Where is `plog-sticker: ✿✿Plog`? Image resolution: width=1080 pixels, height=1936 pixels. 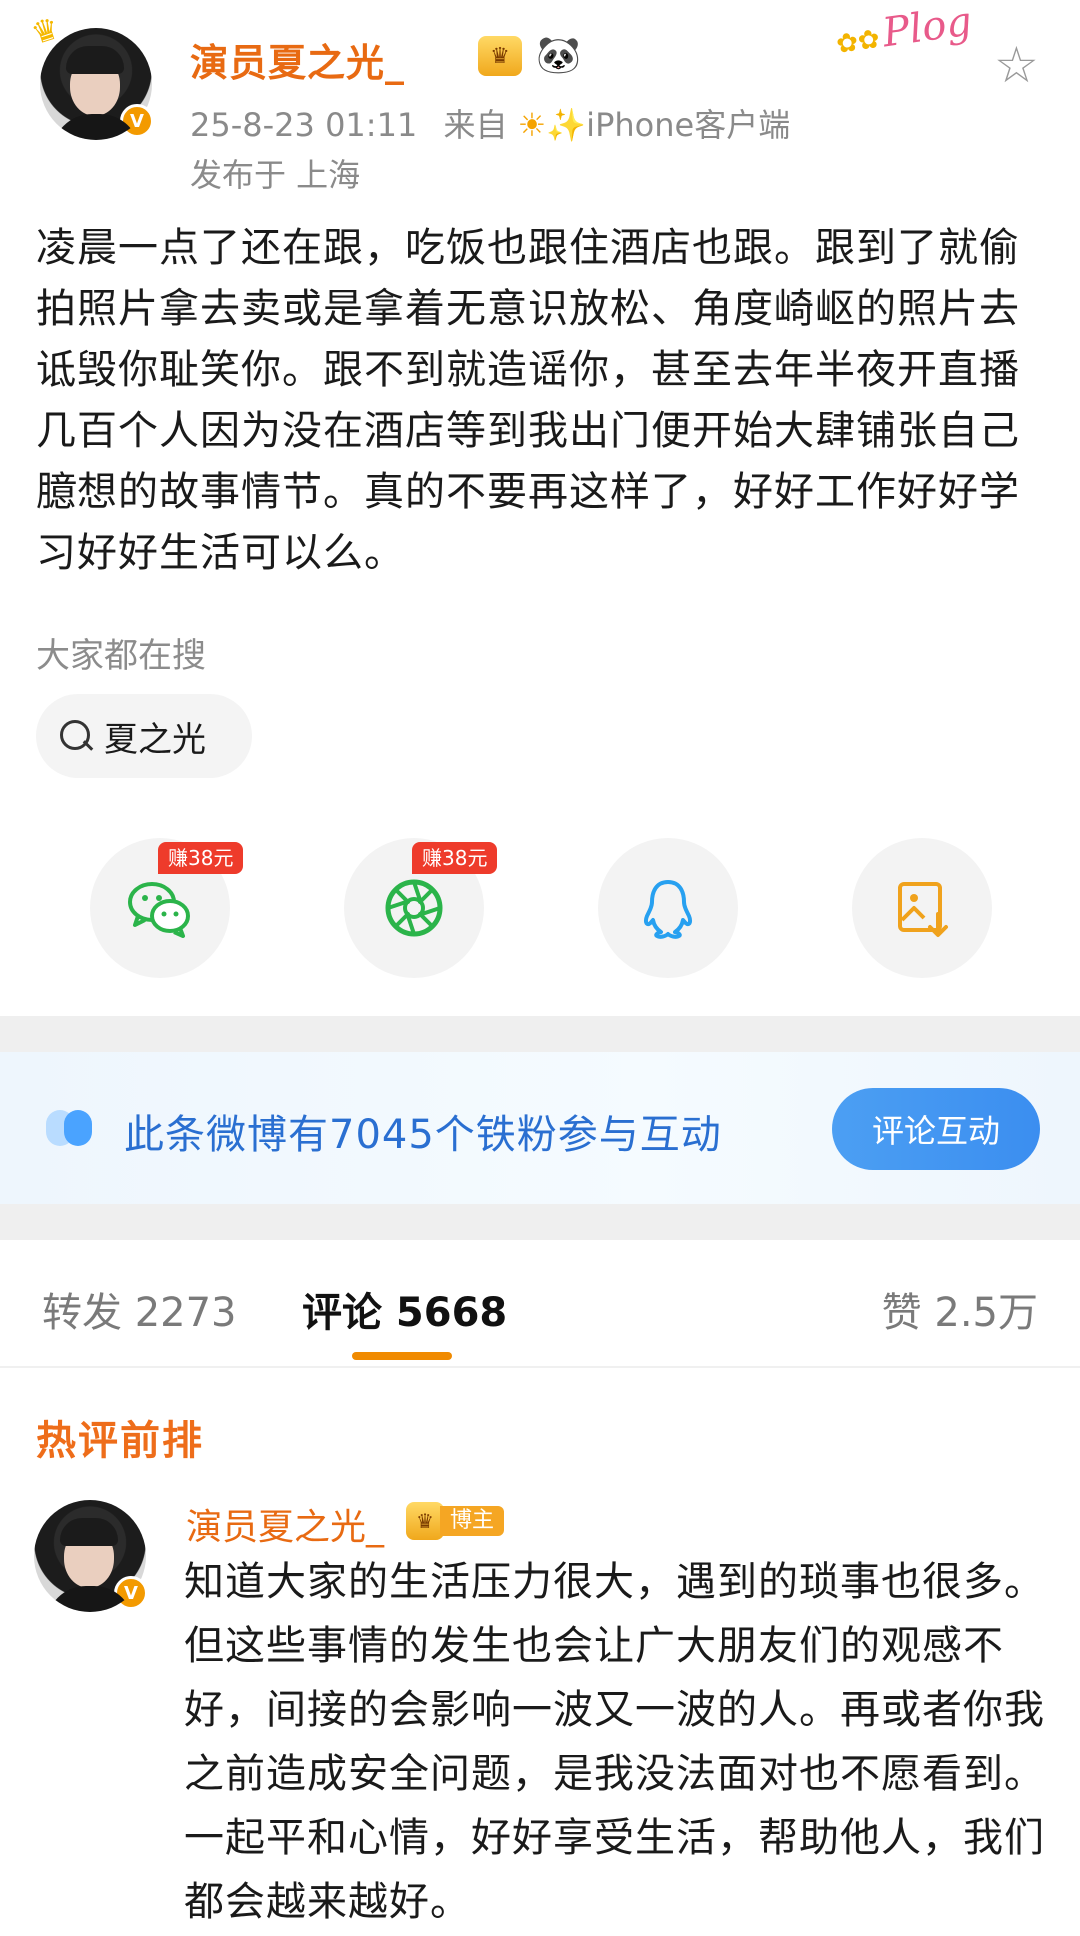
plog-sticker: ✿✿Plog is located at coordinates (916, 38).